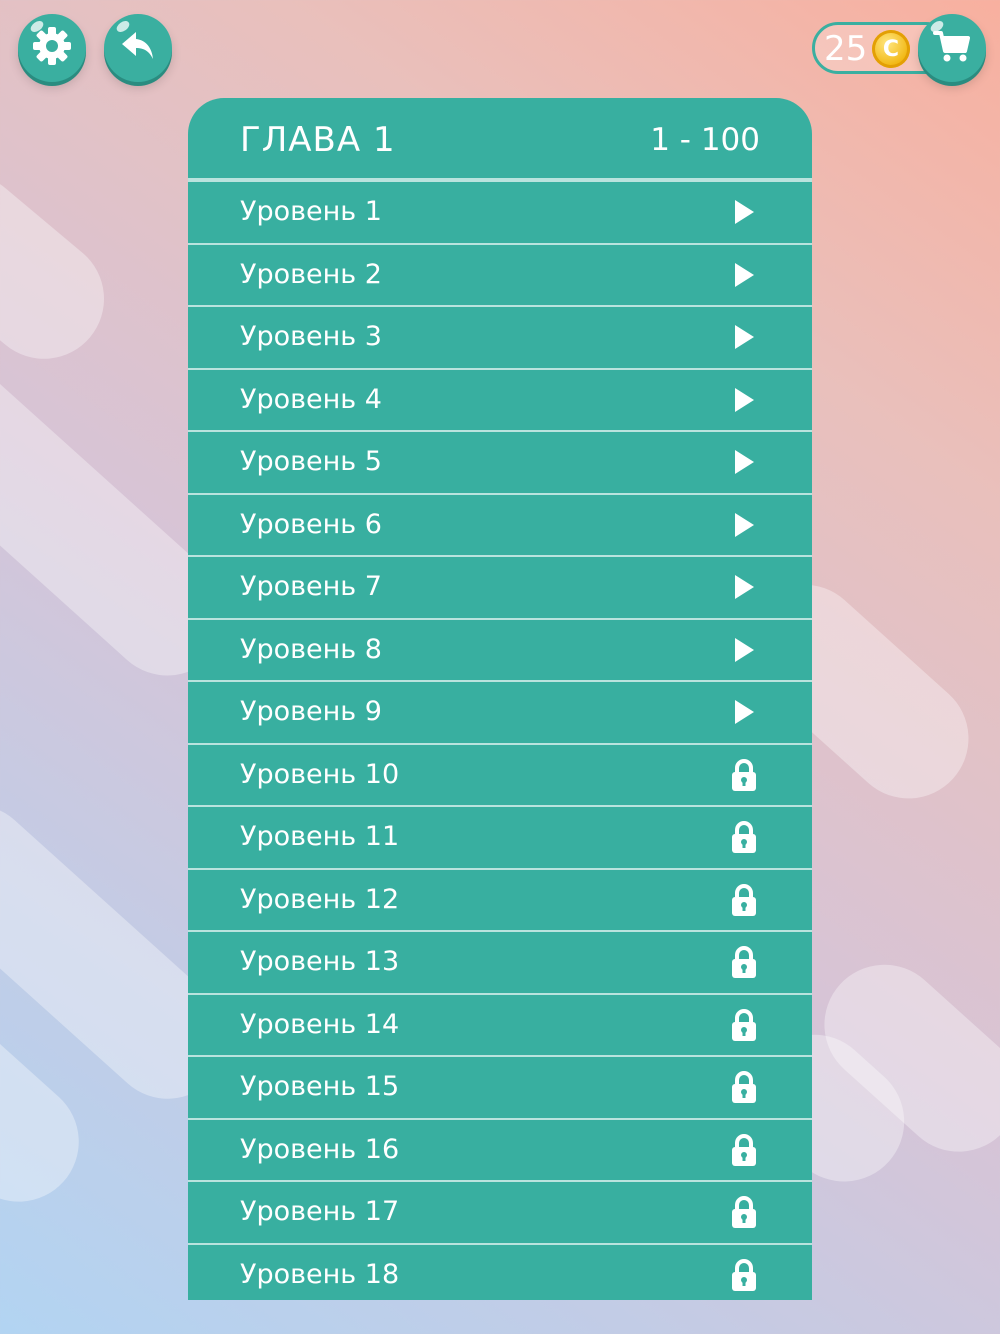 The height and width of the screenshot is (1334, 1000). Describe the element at coordinates (320, 1024) in the screenshot. I see `level-label: Уровень 14` at that location.